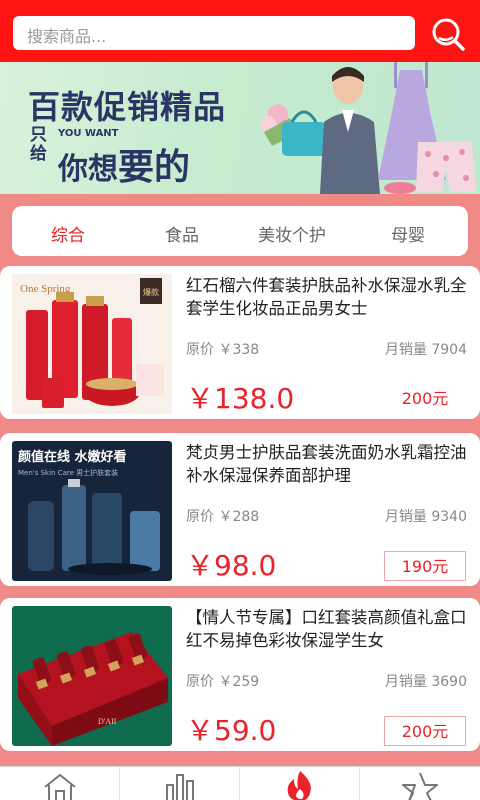 The width and height of the screenshot is (480, 800). I want to click on thumb-headline: 颜值在线 水嫩好看, so click(72, 457).